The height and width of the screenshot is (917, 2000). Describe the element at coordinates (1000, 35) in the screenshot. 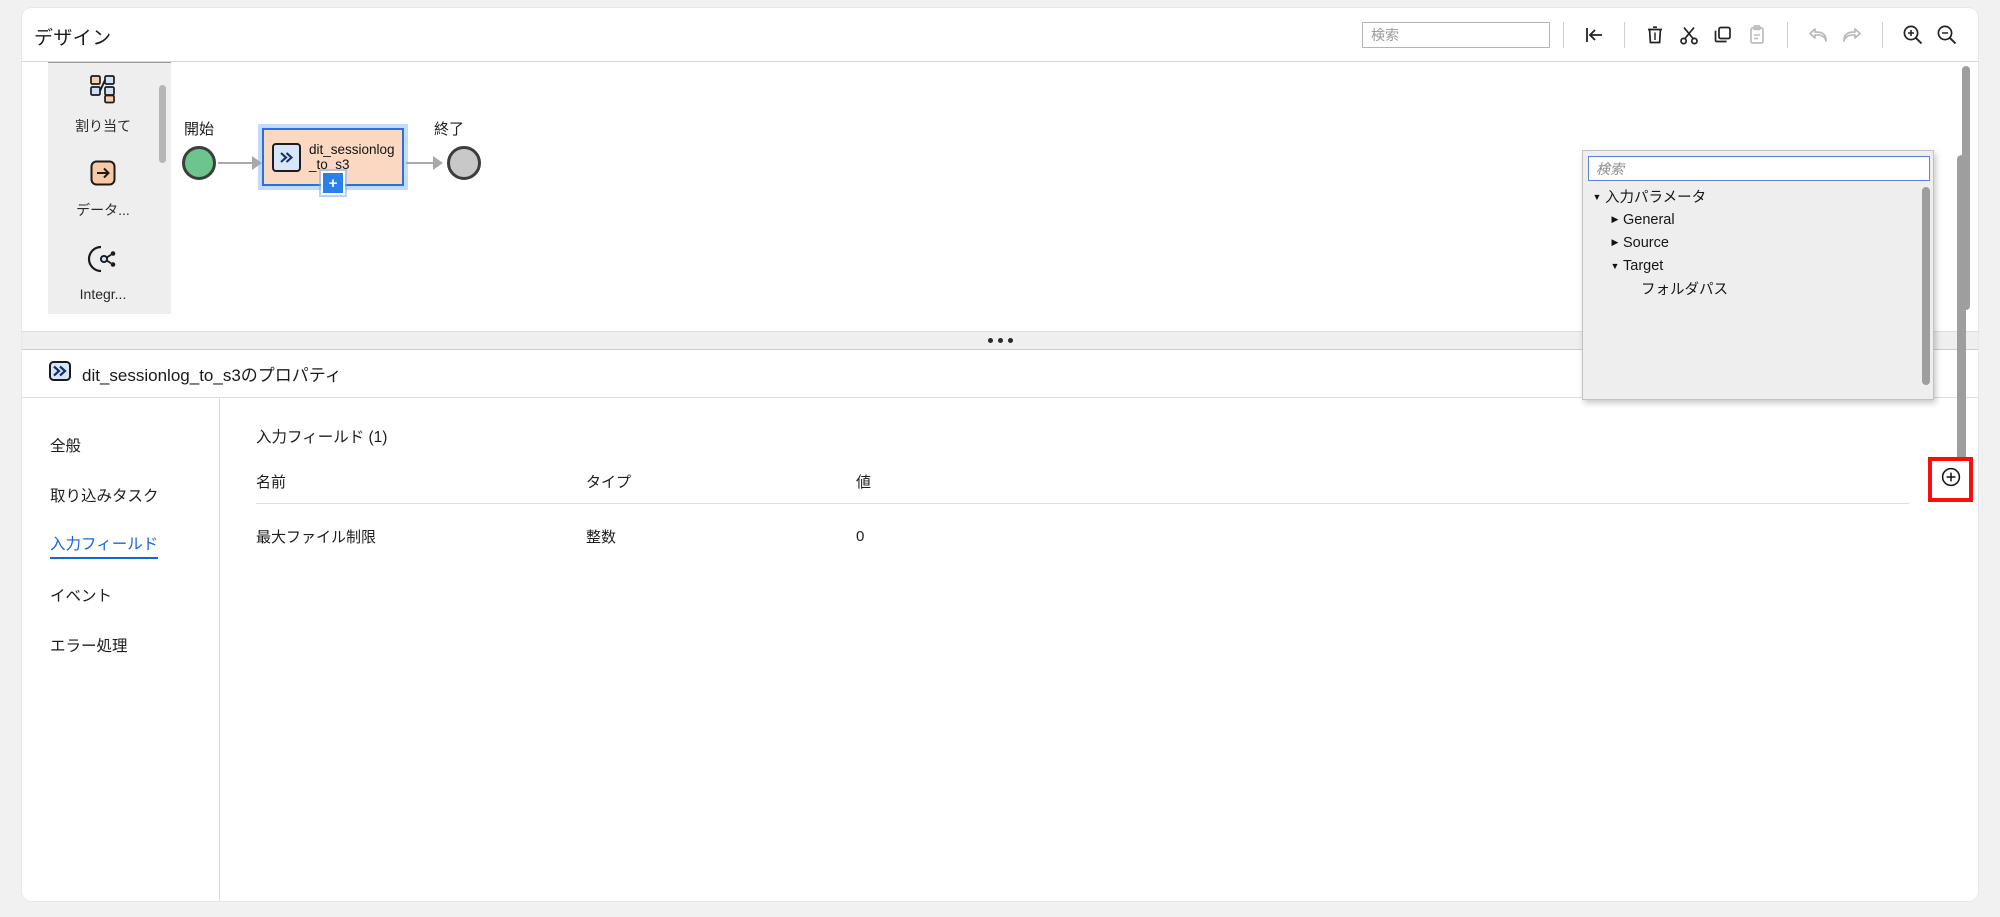

I see `header-bar: デザイン` at that location.